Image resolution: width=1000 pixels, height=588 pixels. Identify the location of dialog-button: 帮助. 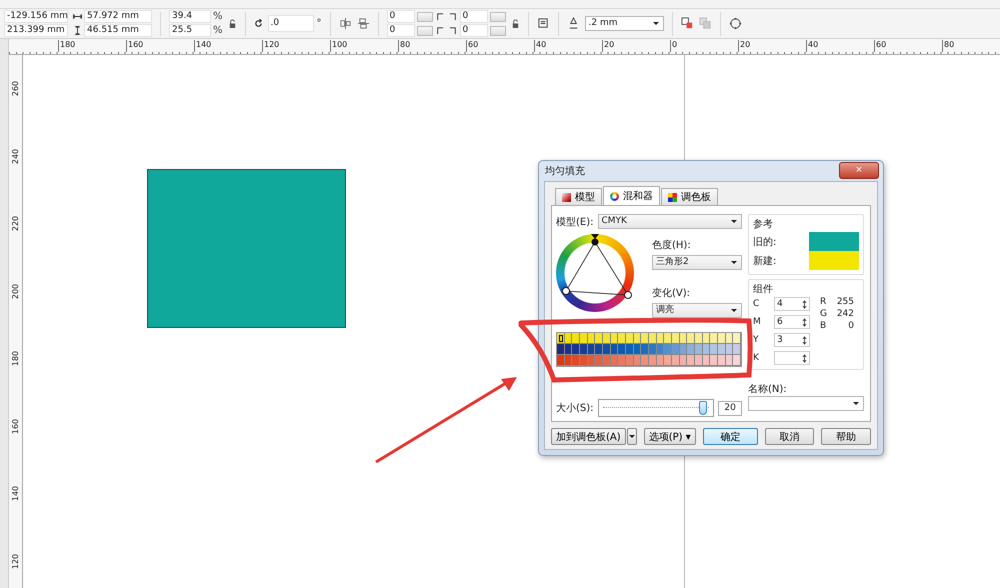
(846, 436).